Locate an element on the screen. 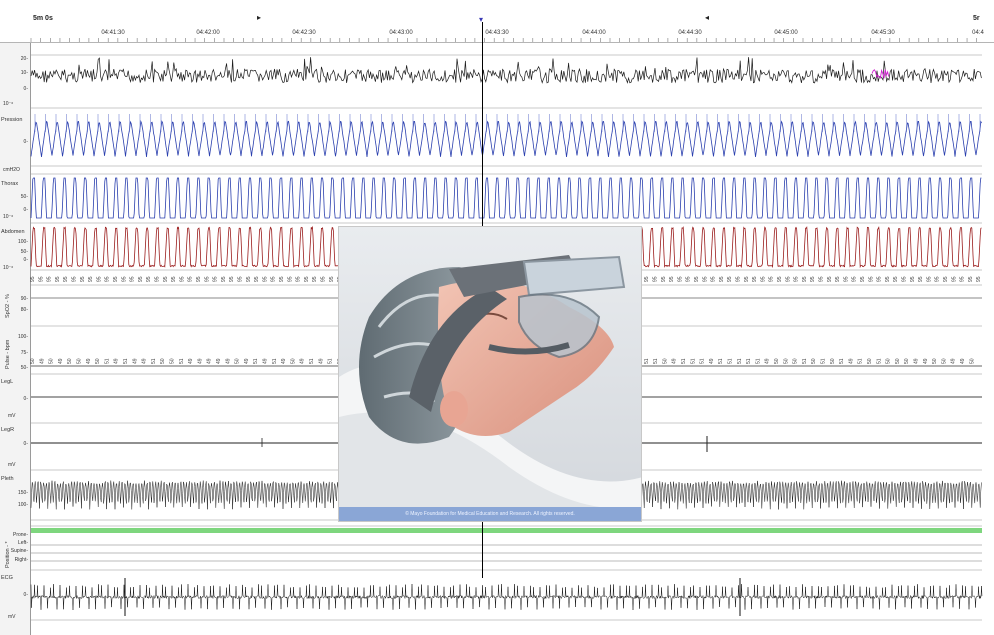 The width and height of the screenshot is (994, 635). tick-label: mV is located at coordinates (12, 617).